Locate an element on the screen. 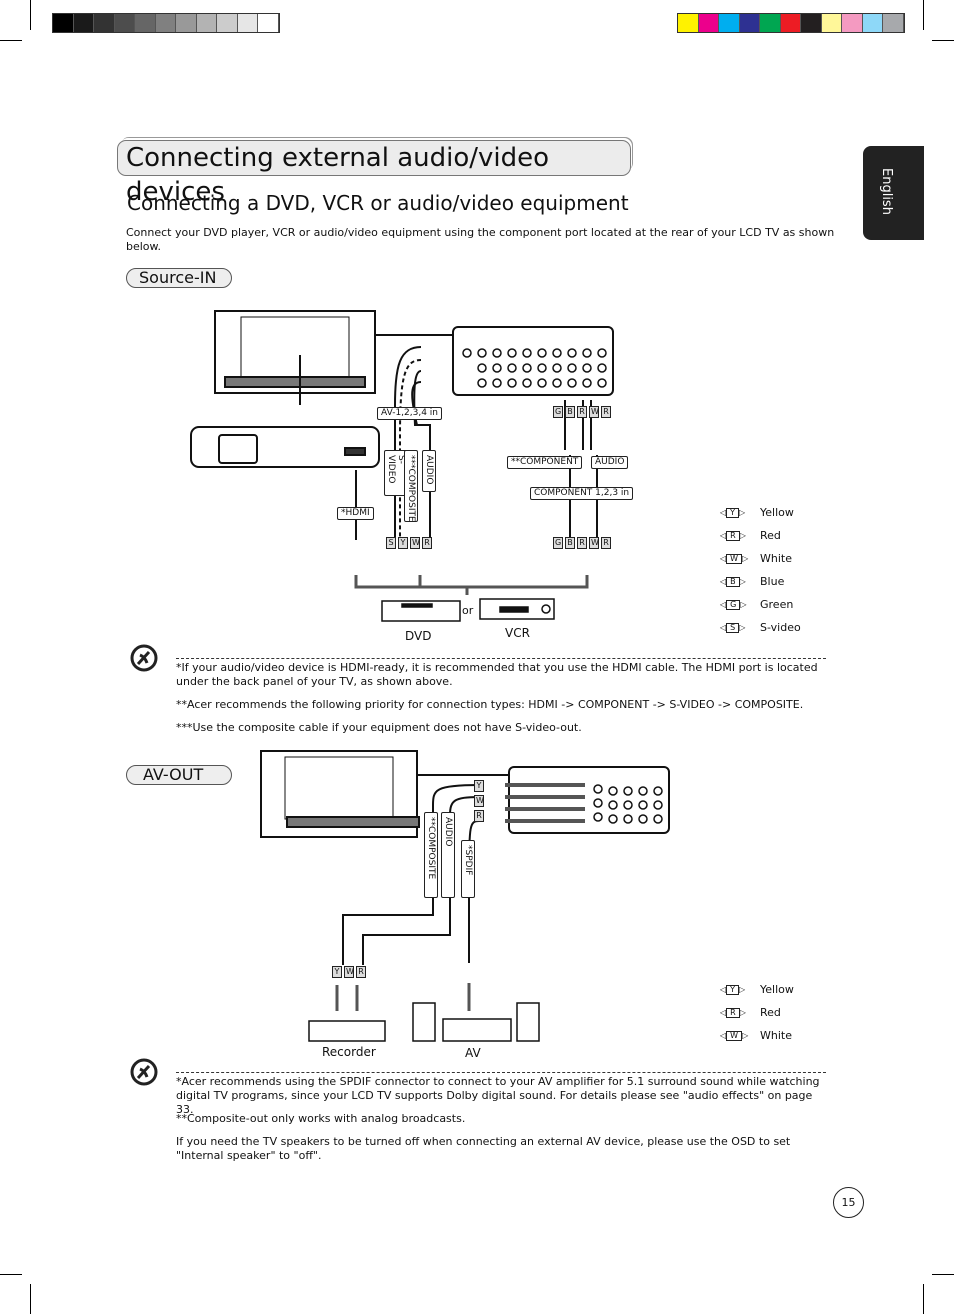 The height and width of the screenshot is (1314, 954). color-legend: ◁ Y ▷ Yellow ◁ R ▷ Red ◁ W ▷ White is located at coordinates (757, 1012).